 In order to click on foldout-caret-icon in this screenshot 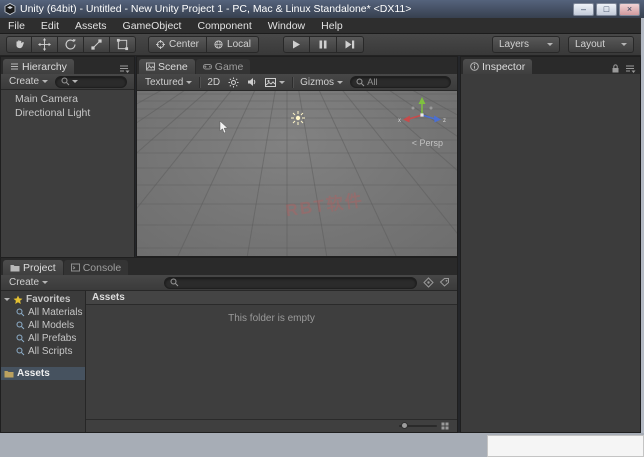, I will do `click(7, 299)`.